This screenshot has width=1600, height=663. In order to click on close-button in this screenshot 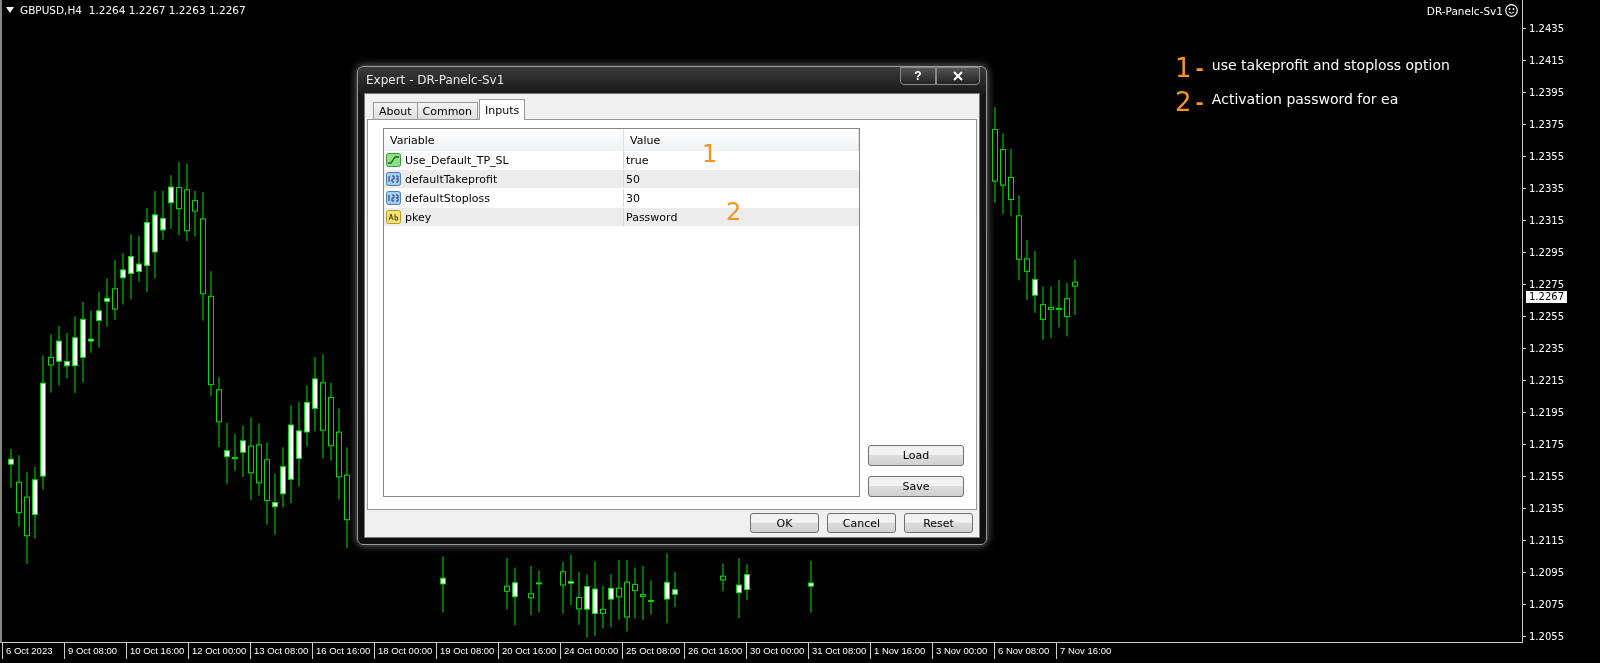, I will do `click(958, 76)`.